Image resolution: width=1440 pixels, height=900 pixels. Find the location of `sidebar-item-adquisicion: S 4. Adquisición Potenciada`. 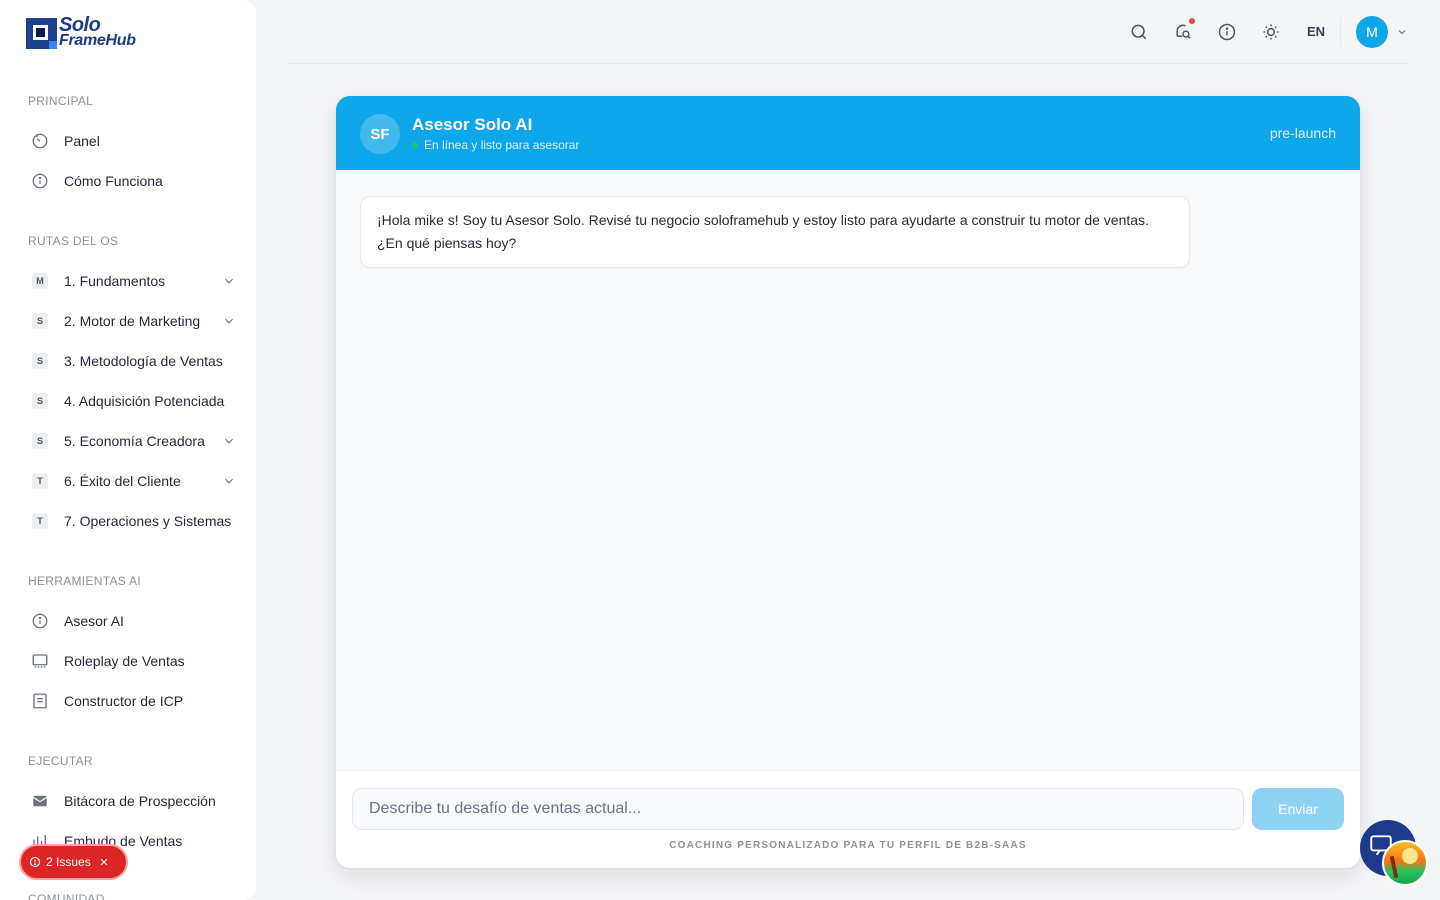

sidebar-item-adquisicion: S 4. Adquisición Potenciada is located at coordinates (142, 401).